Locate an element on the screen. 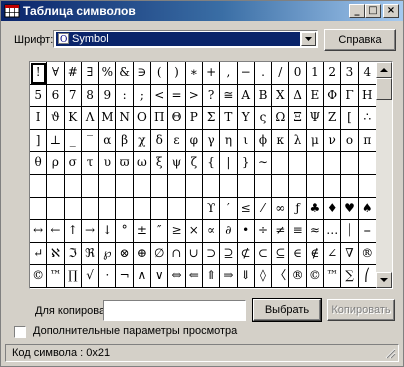  char-cell: φ is located at coordinates (194, 141).